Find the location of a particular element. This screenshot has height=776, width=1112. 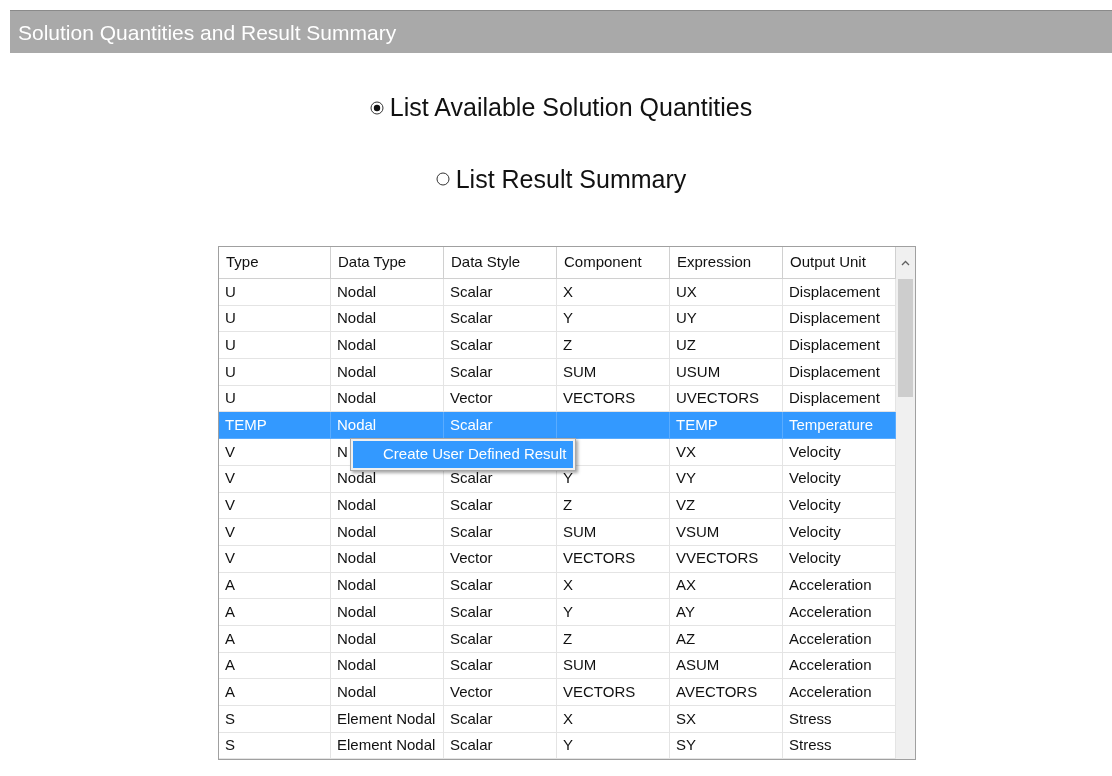

table-row: A Nodal Scalar Y AY Acceleration is located at coordinates (557, 612).